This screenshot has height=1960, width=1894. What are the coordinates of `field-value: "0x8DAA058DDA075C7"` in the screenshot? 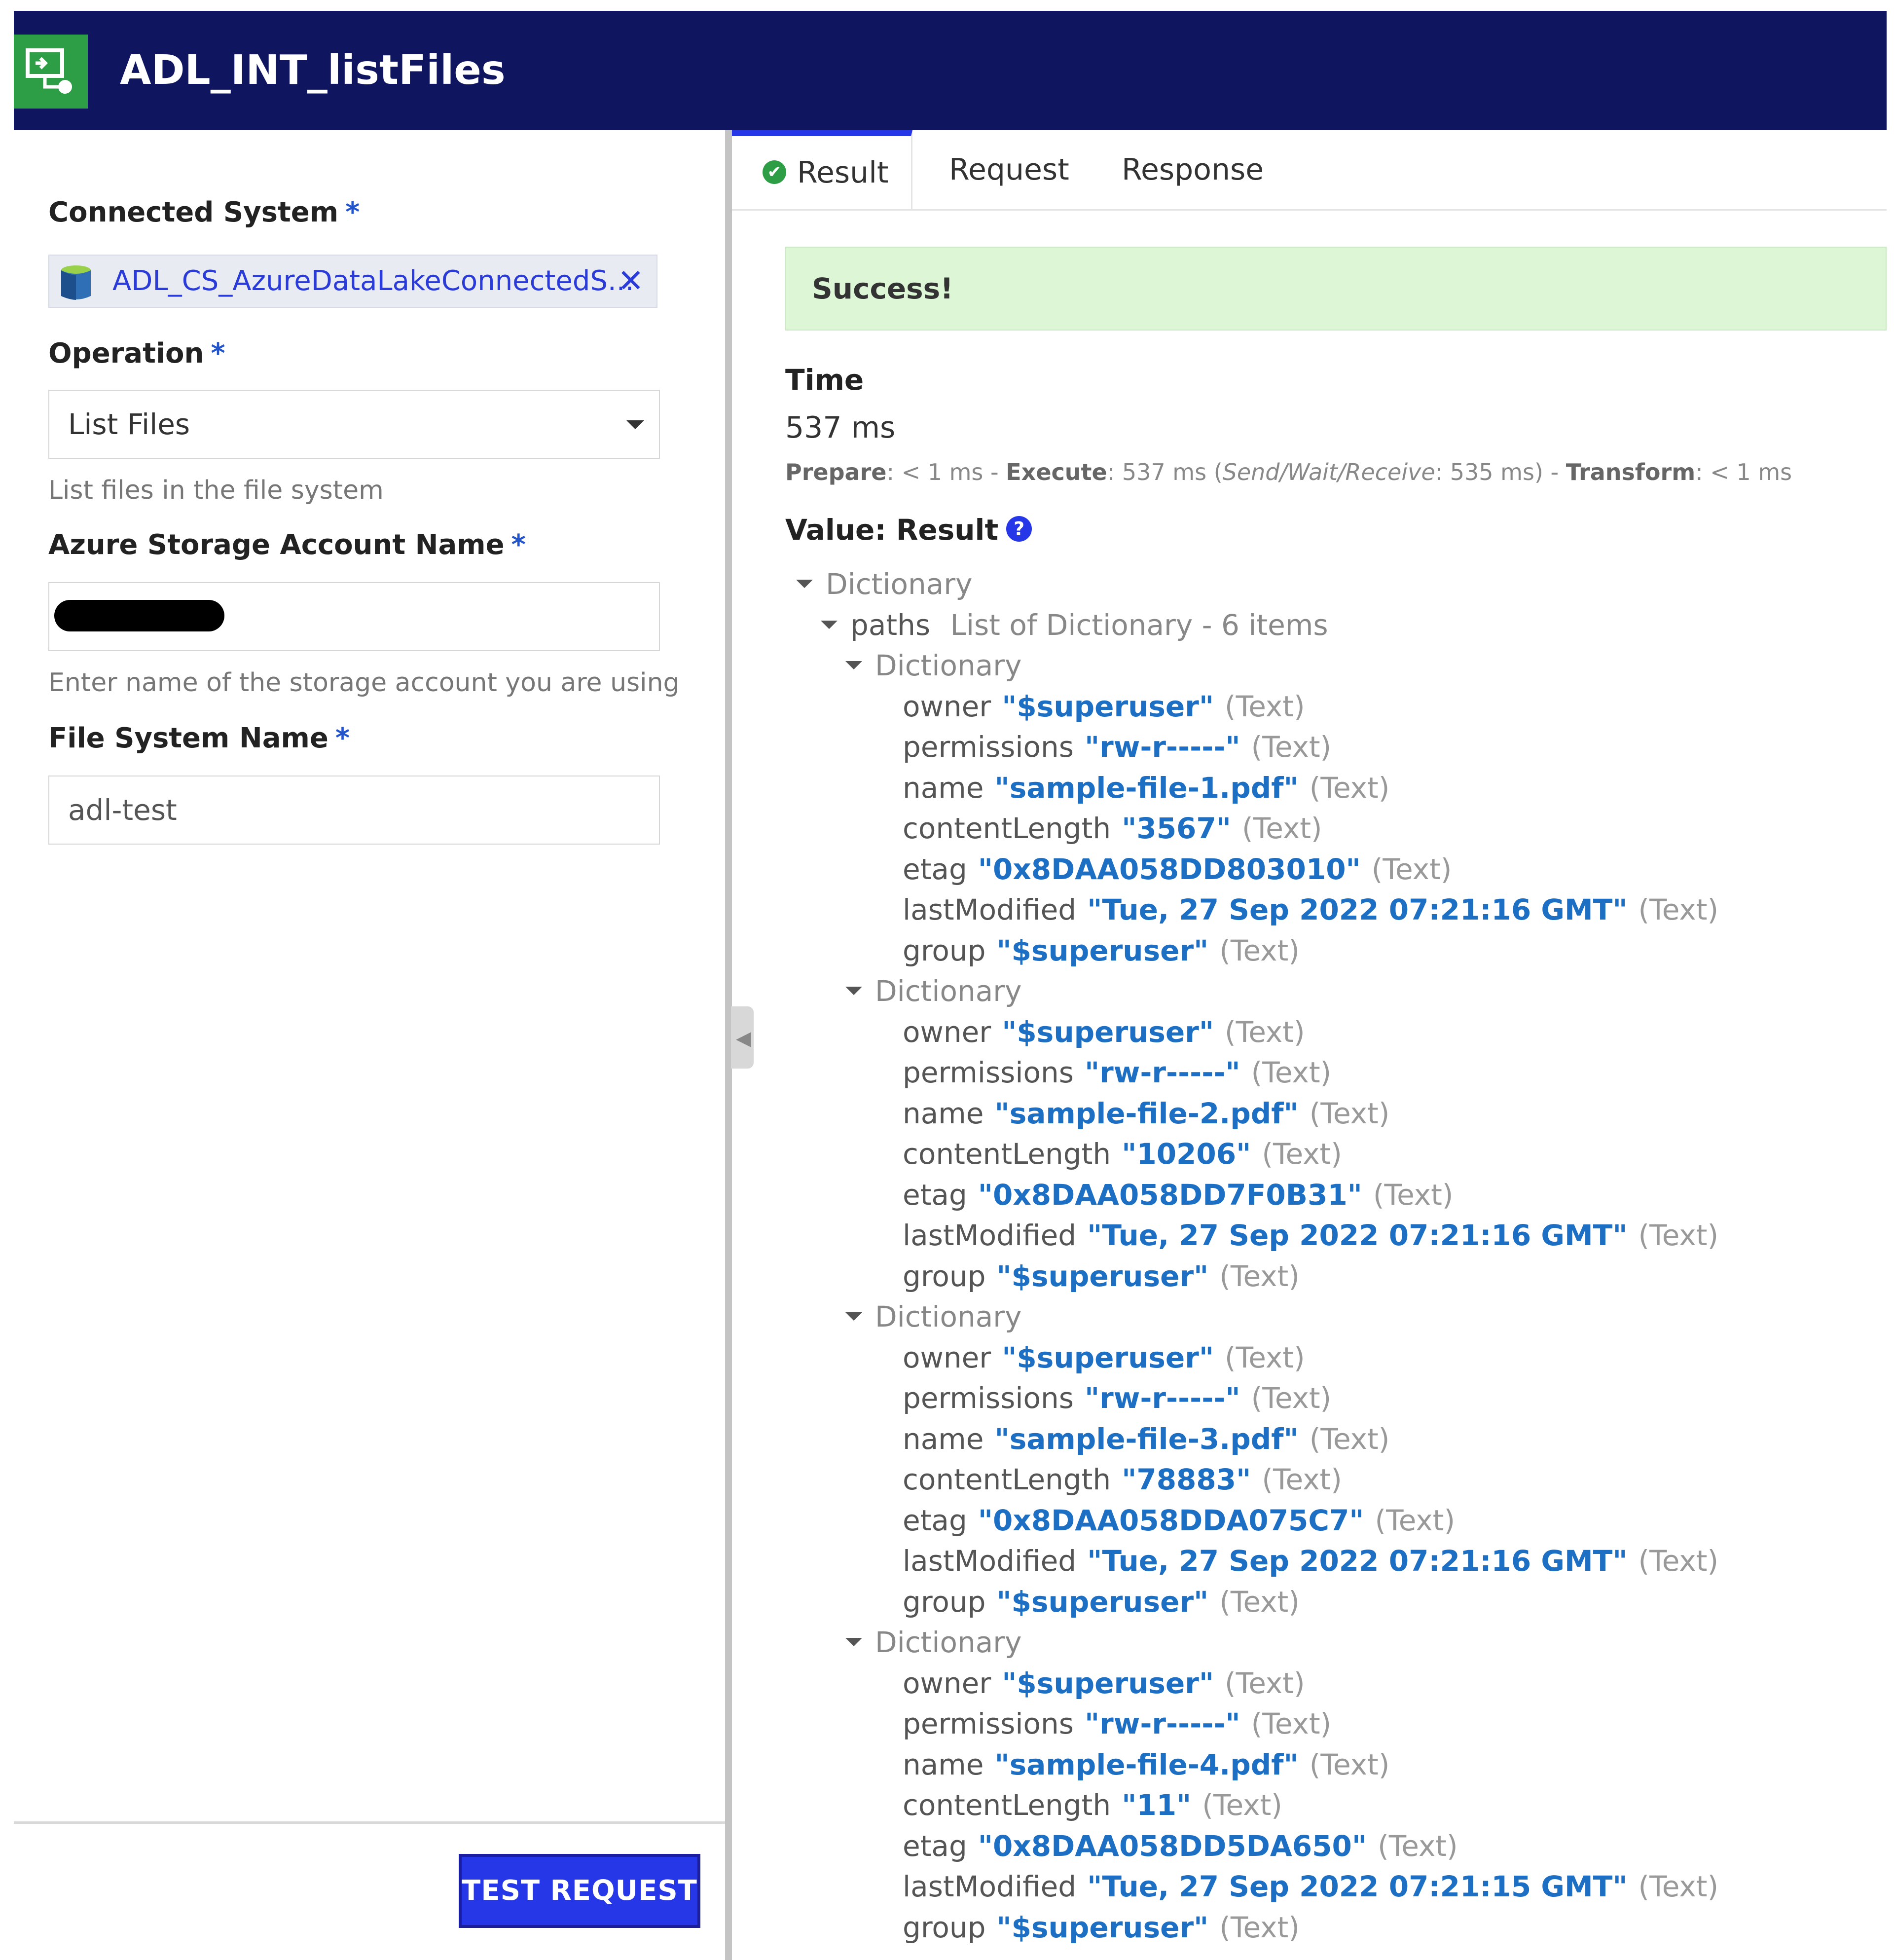 It's located at (1171, 1520).